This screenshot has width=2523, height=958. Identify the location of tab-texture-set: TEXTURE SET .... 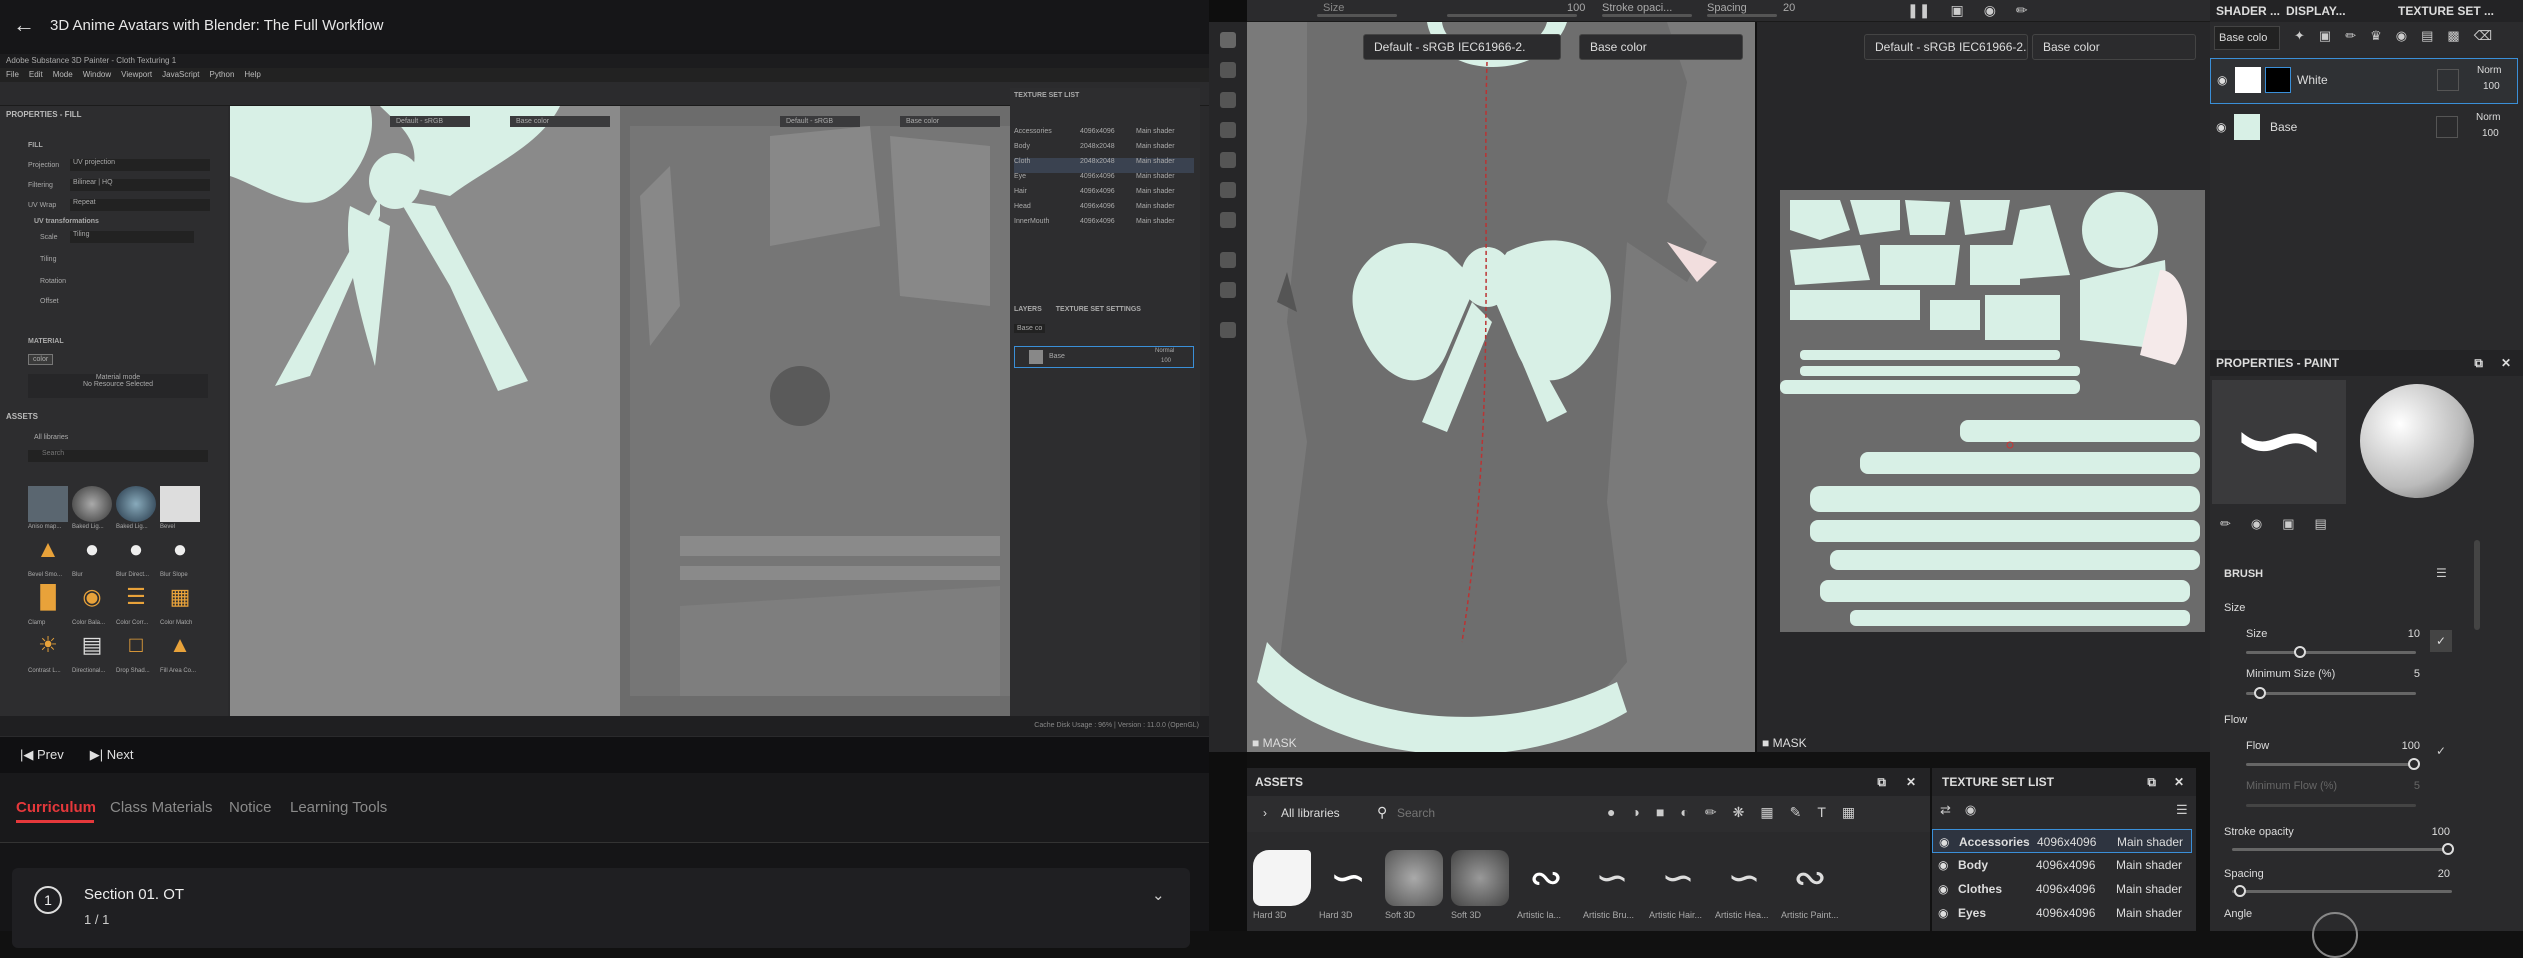
(2446, 11).